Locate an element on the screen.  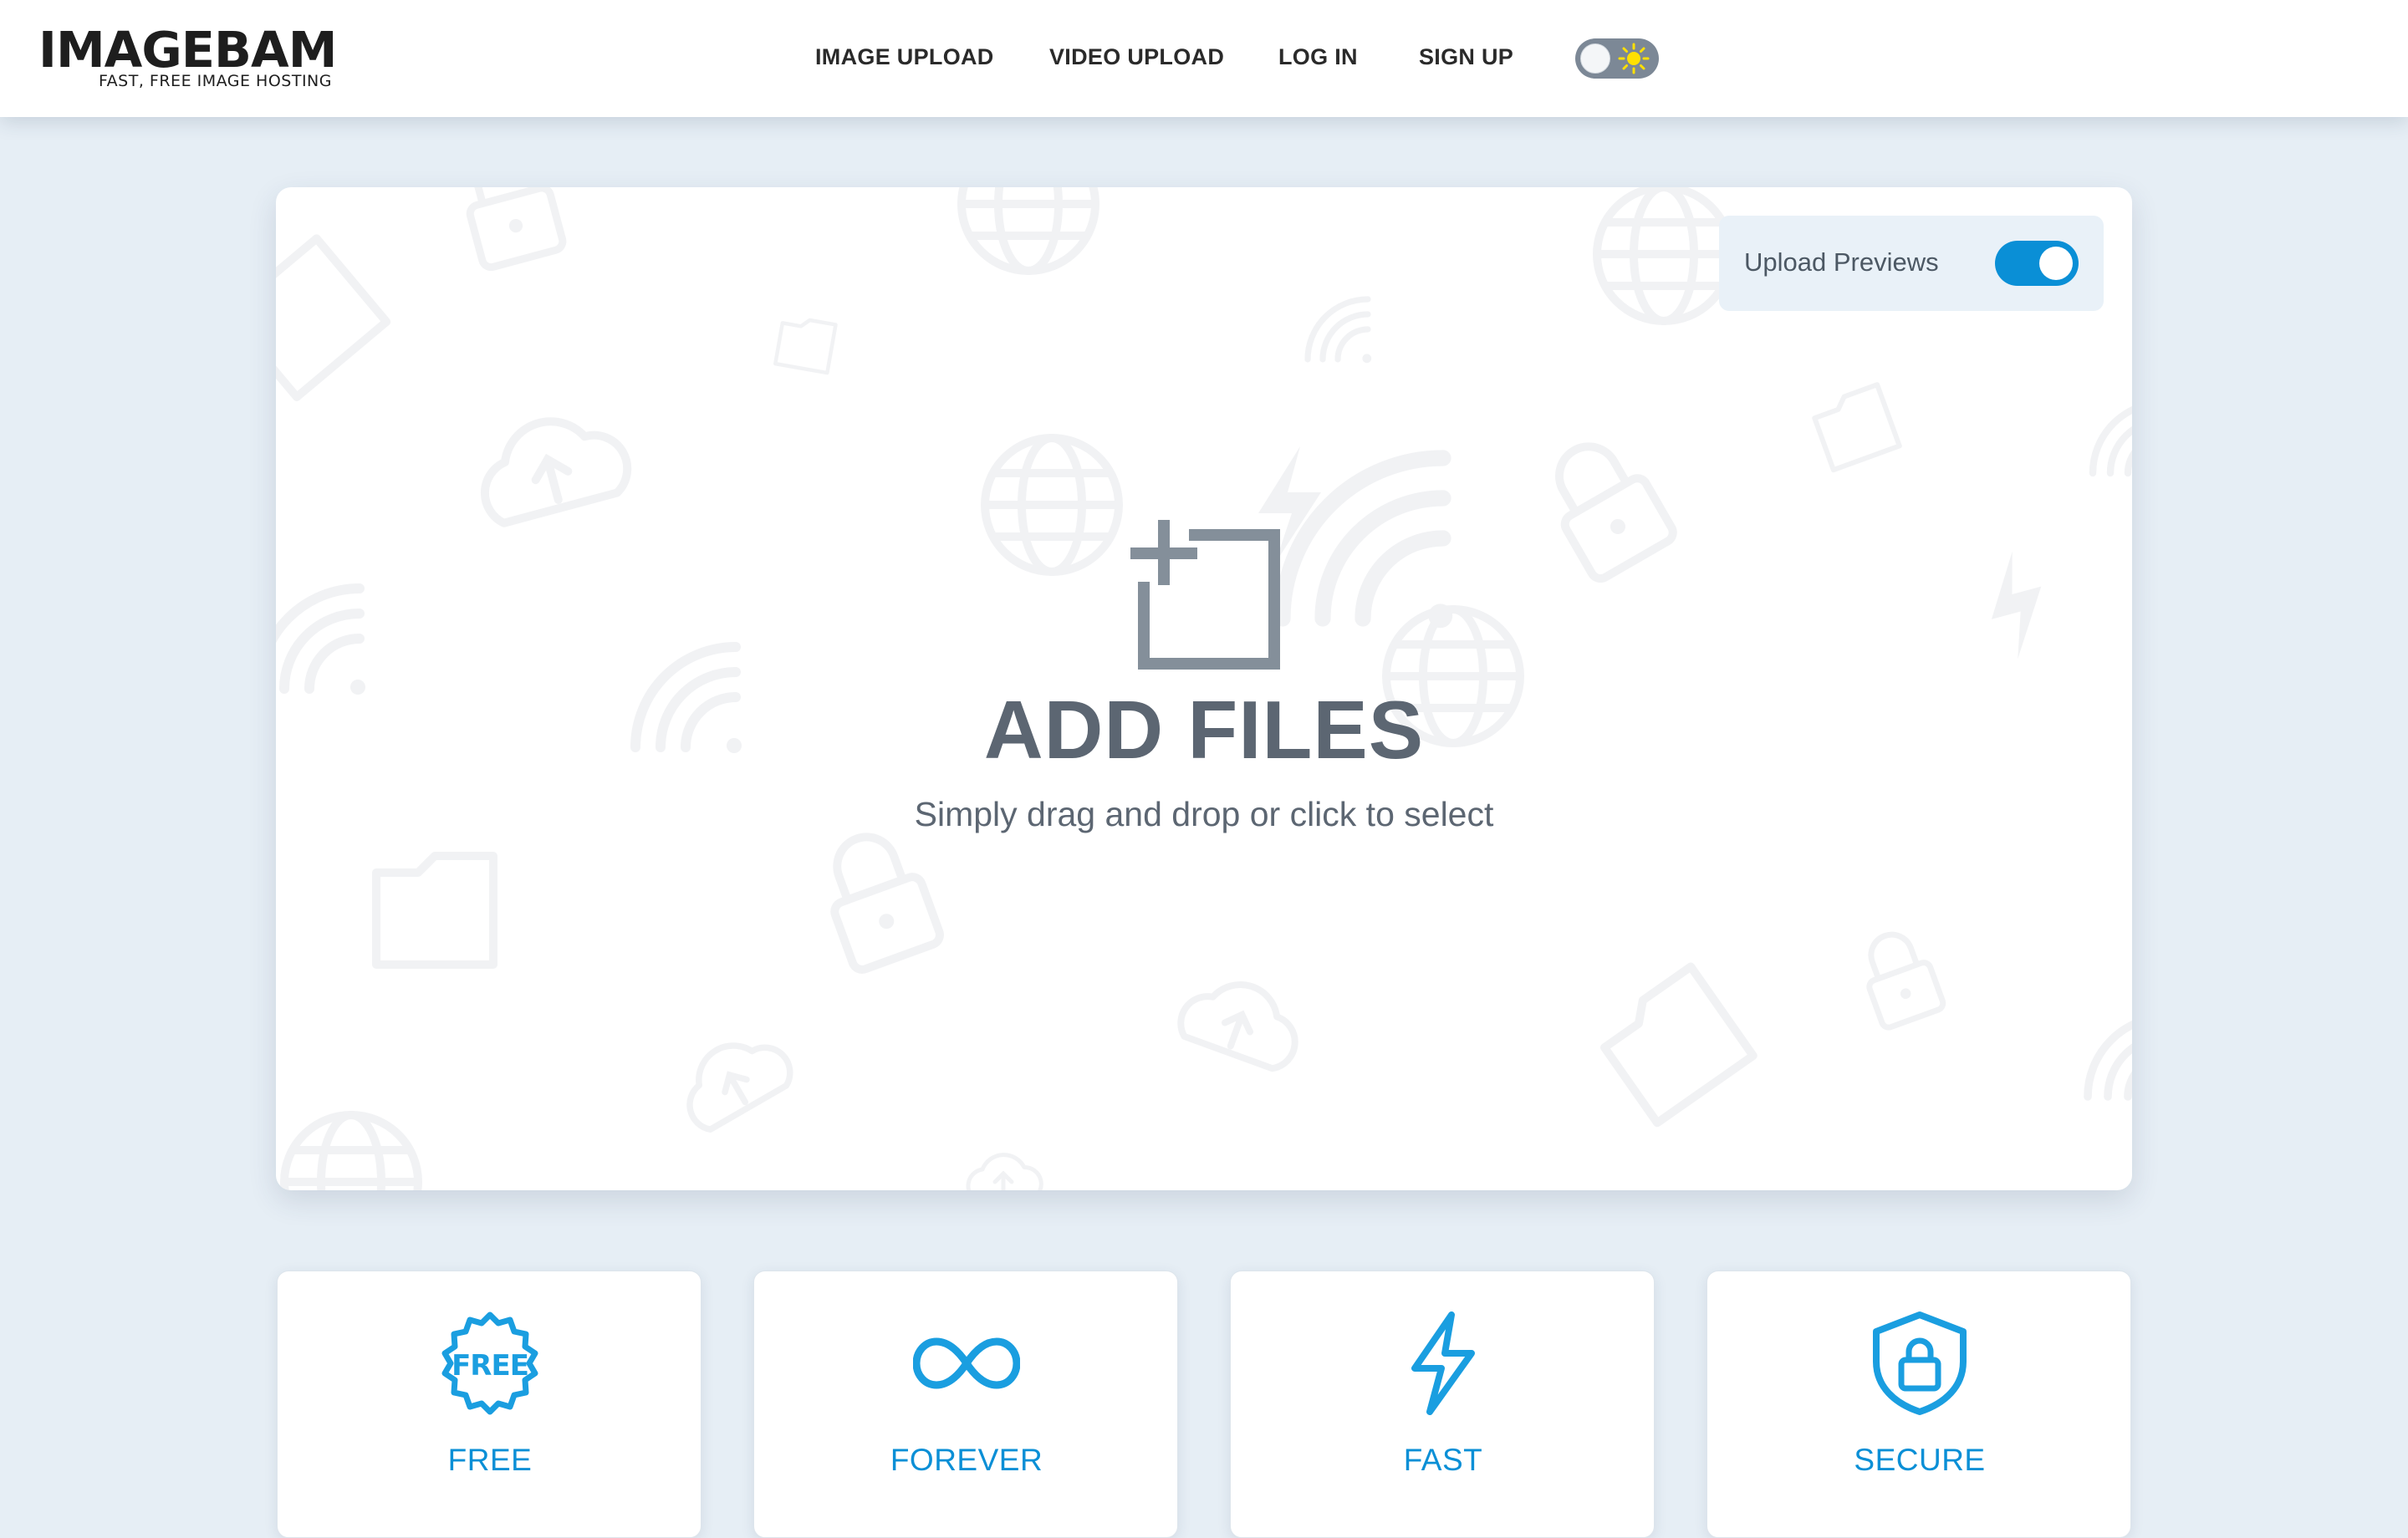
upload-previews-setting: Upload Previews is located at coordinates (1911, 264).